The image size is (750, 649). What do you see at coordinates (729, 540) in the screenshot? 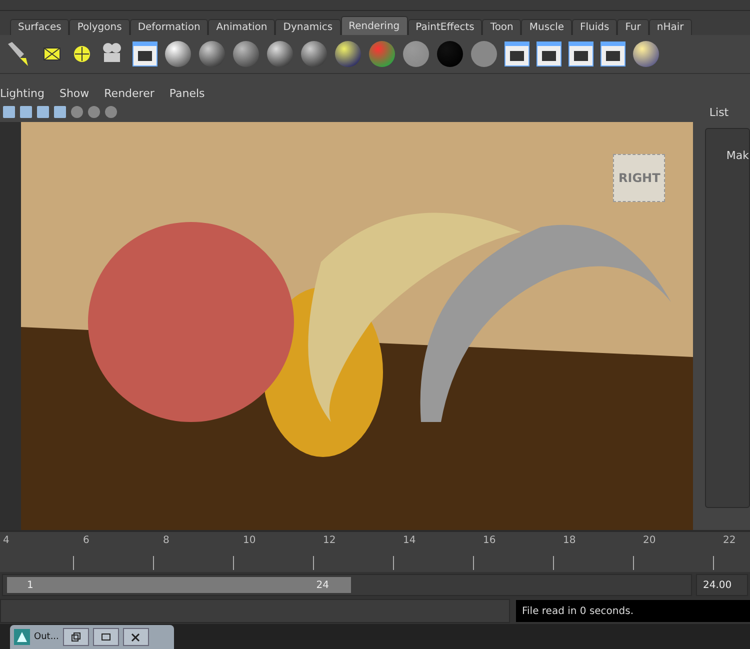
I see `frame-label: 22` at bounding box center [729, 540].